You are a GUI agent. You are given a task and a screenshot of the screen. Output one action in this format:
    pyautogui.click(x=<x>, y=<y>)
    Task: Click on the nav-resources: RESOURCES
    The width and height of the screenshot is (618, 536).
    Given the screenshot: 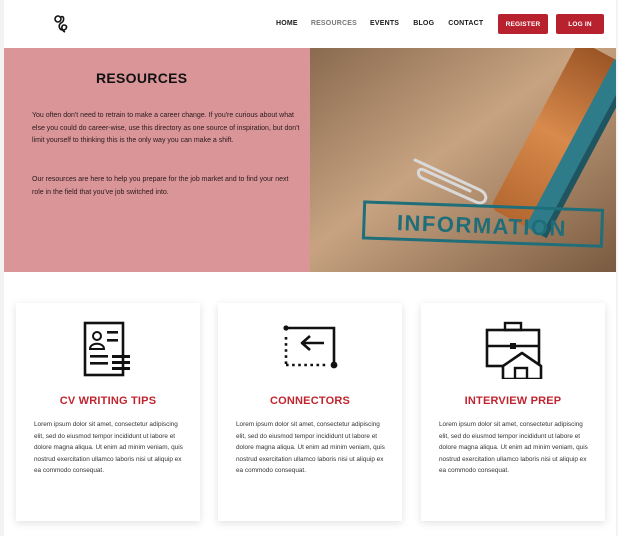 What is the action you would take?
    pyautogui.click(x=334, y=23)
    